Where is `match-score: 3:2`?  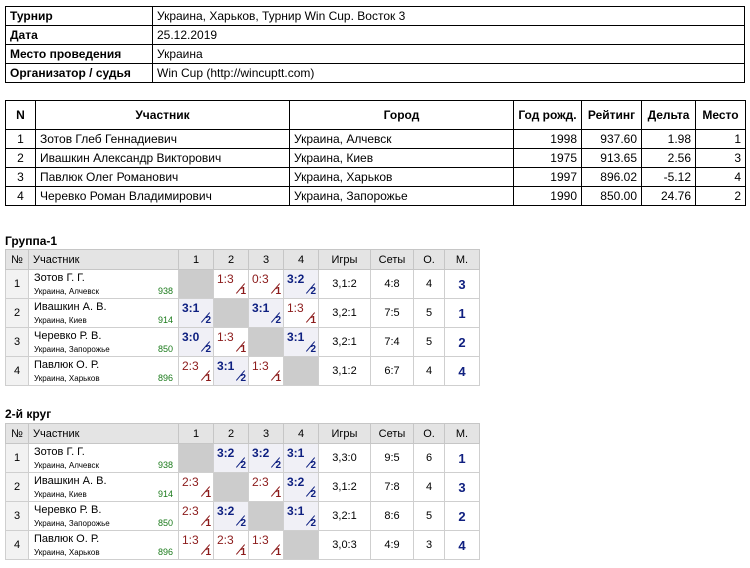
match-score: 3:2 is located at coordinates (296, 482).